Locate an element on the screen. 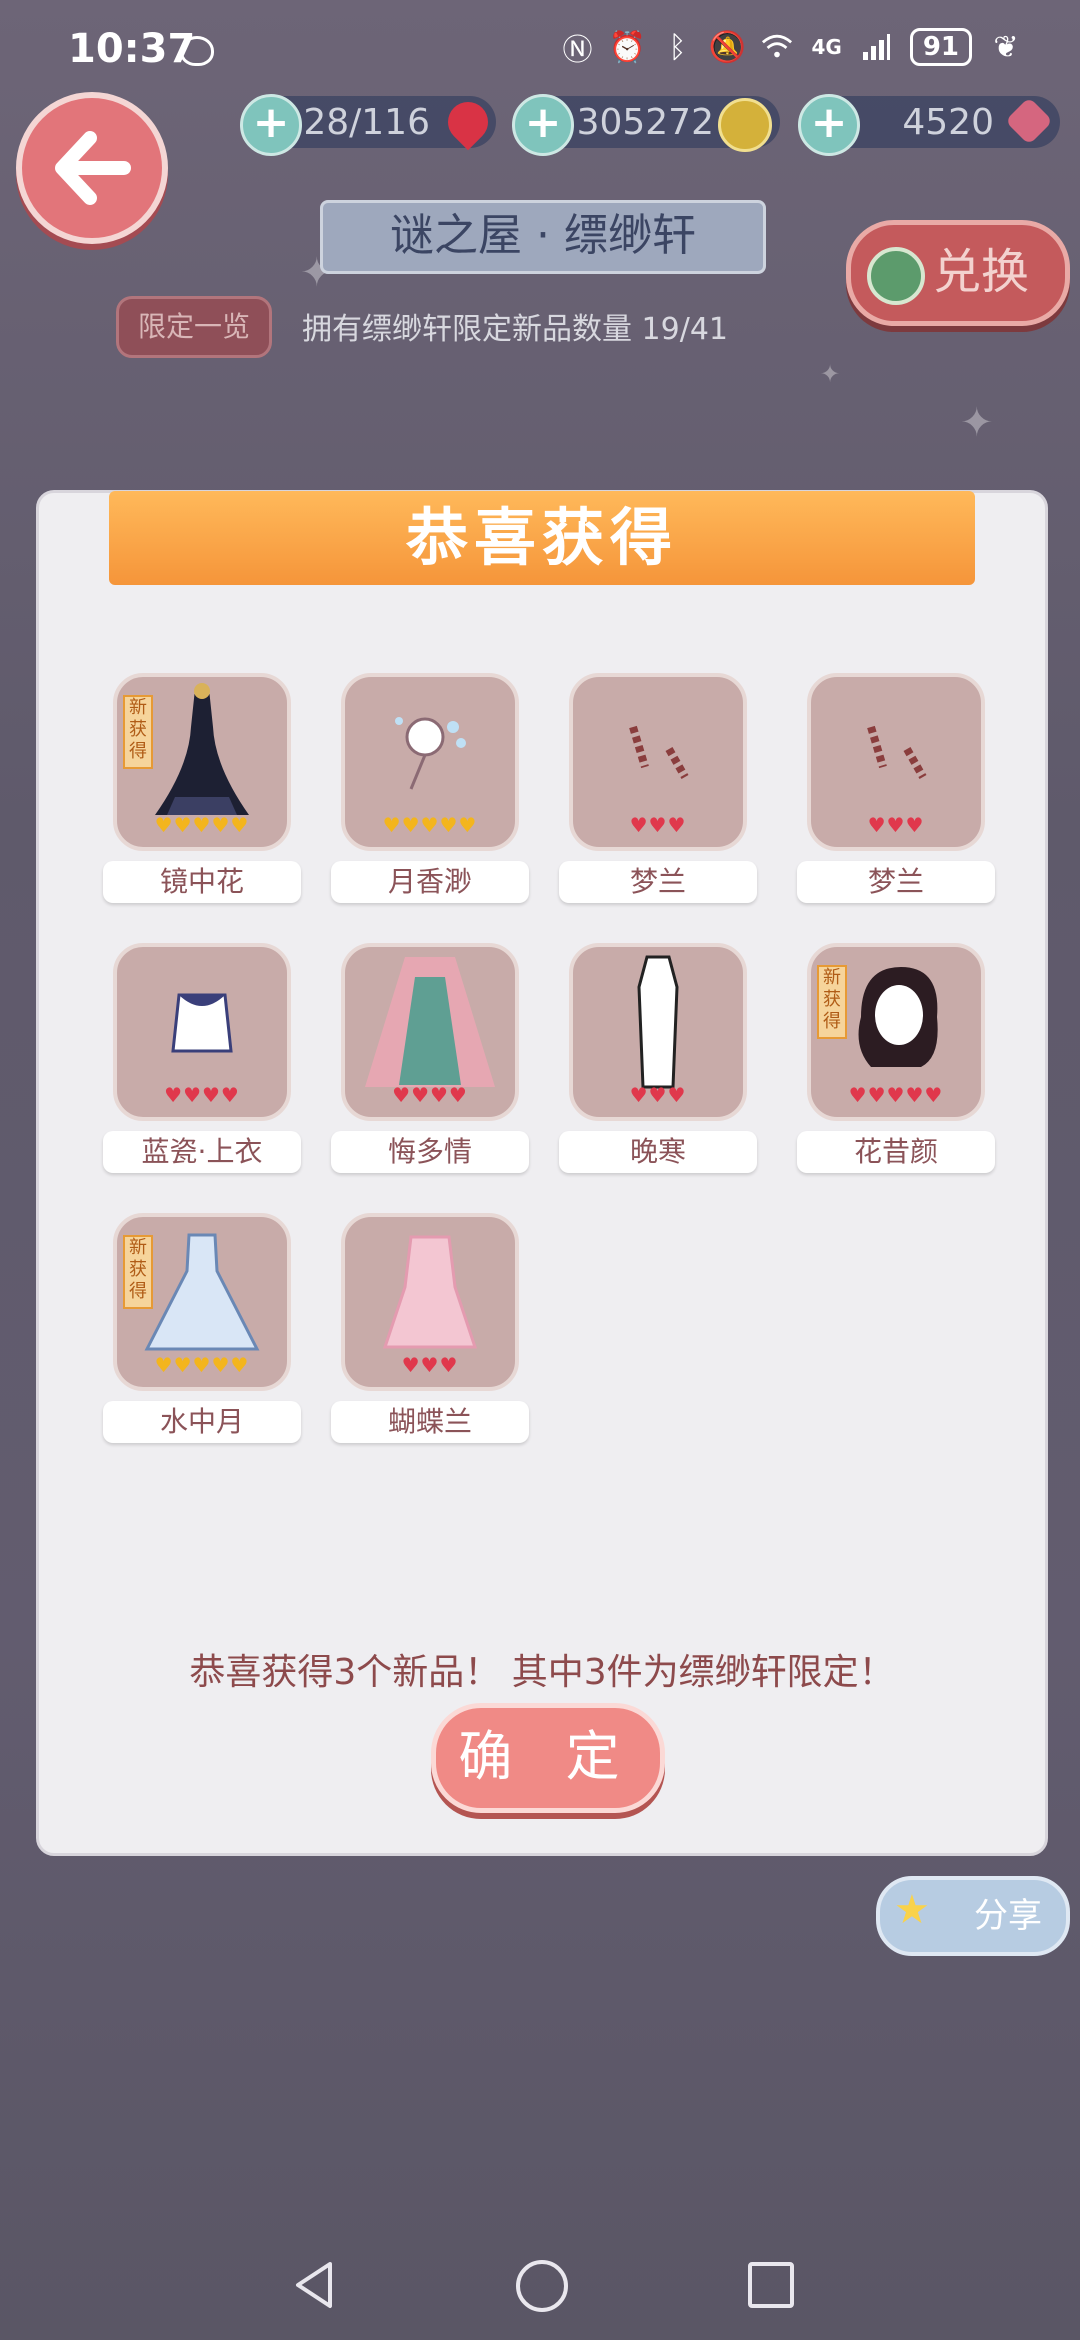 The width and height of the screenshot is (1080, 2340). stamina-counter: + 28/116 is located at coordinates (368, 124).